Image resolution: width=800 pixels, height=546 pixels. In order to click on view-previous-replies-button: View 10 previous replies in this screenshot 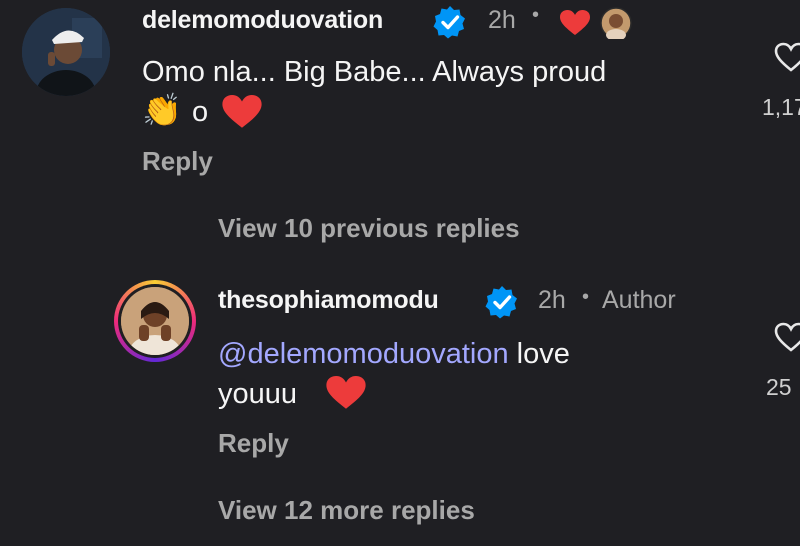, I will do `click(369, 228)`.